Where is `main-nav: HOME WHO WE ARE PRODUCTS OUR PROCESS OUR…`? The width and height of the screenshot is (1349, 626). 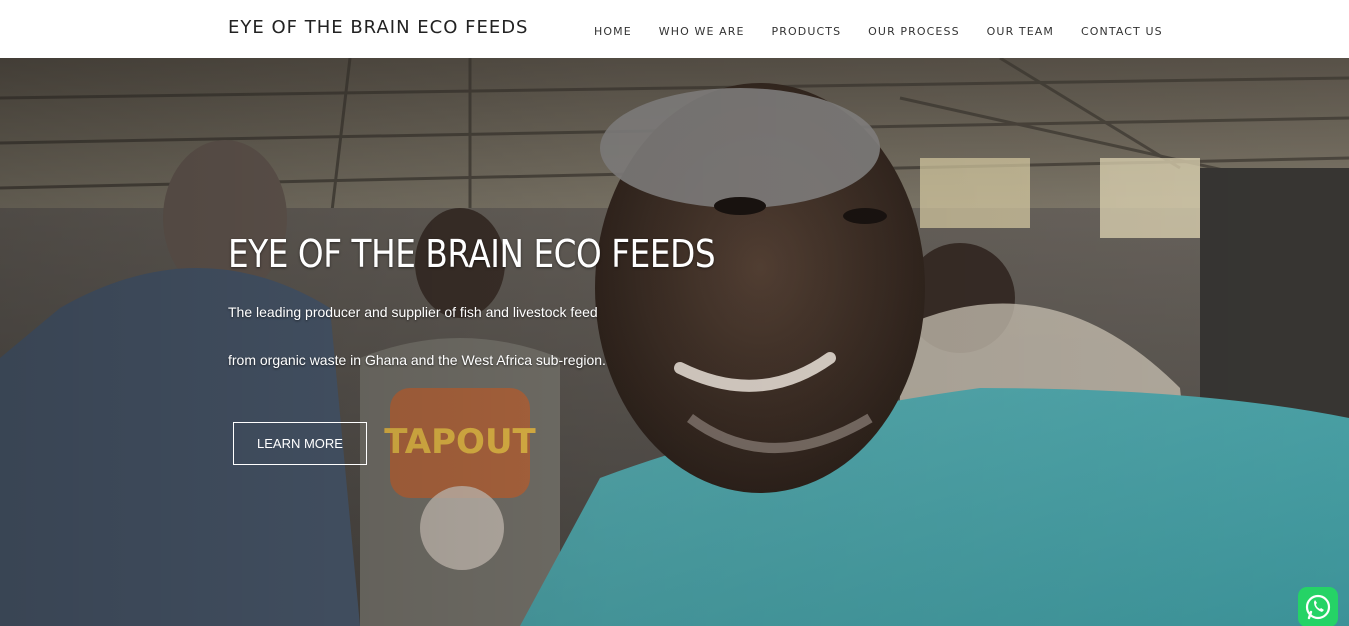 main-nav: HOME WHO WE ARE PRODUCTS OUR PROCESS OUR… is located at coordinates (892, 31).